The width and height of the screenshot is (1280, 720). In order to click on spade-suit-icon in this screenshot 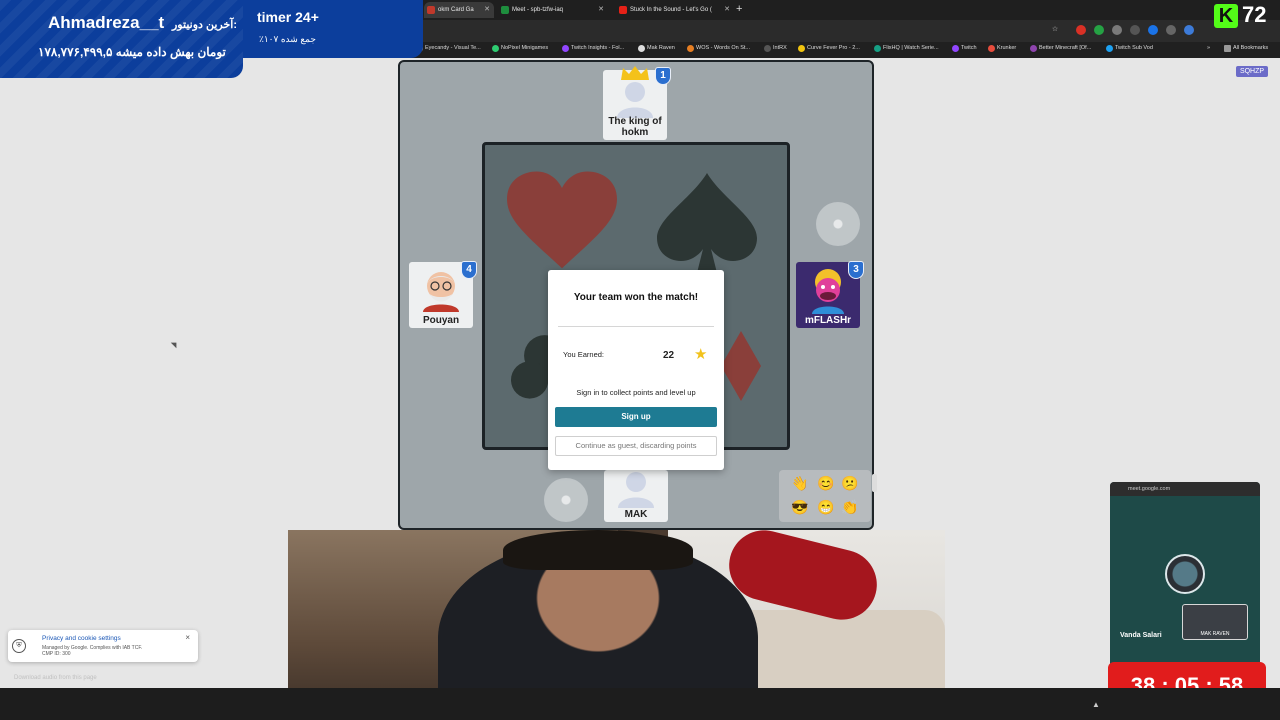, I will do `click(707, 223)`.